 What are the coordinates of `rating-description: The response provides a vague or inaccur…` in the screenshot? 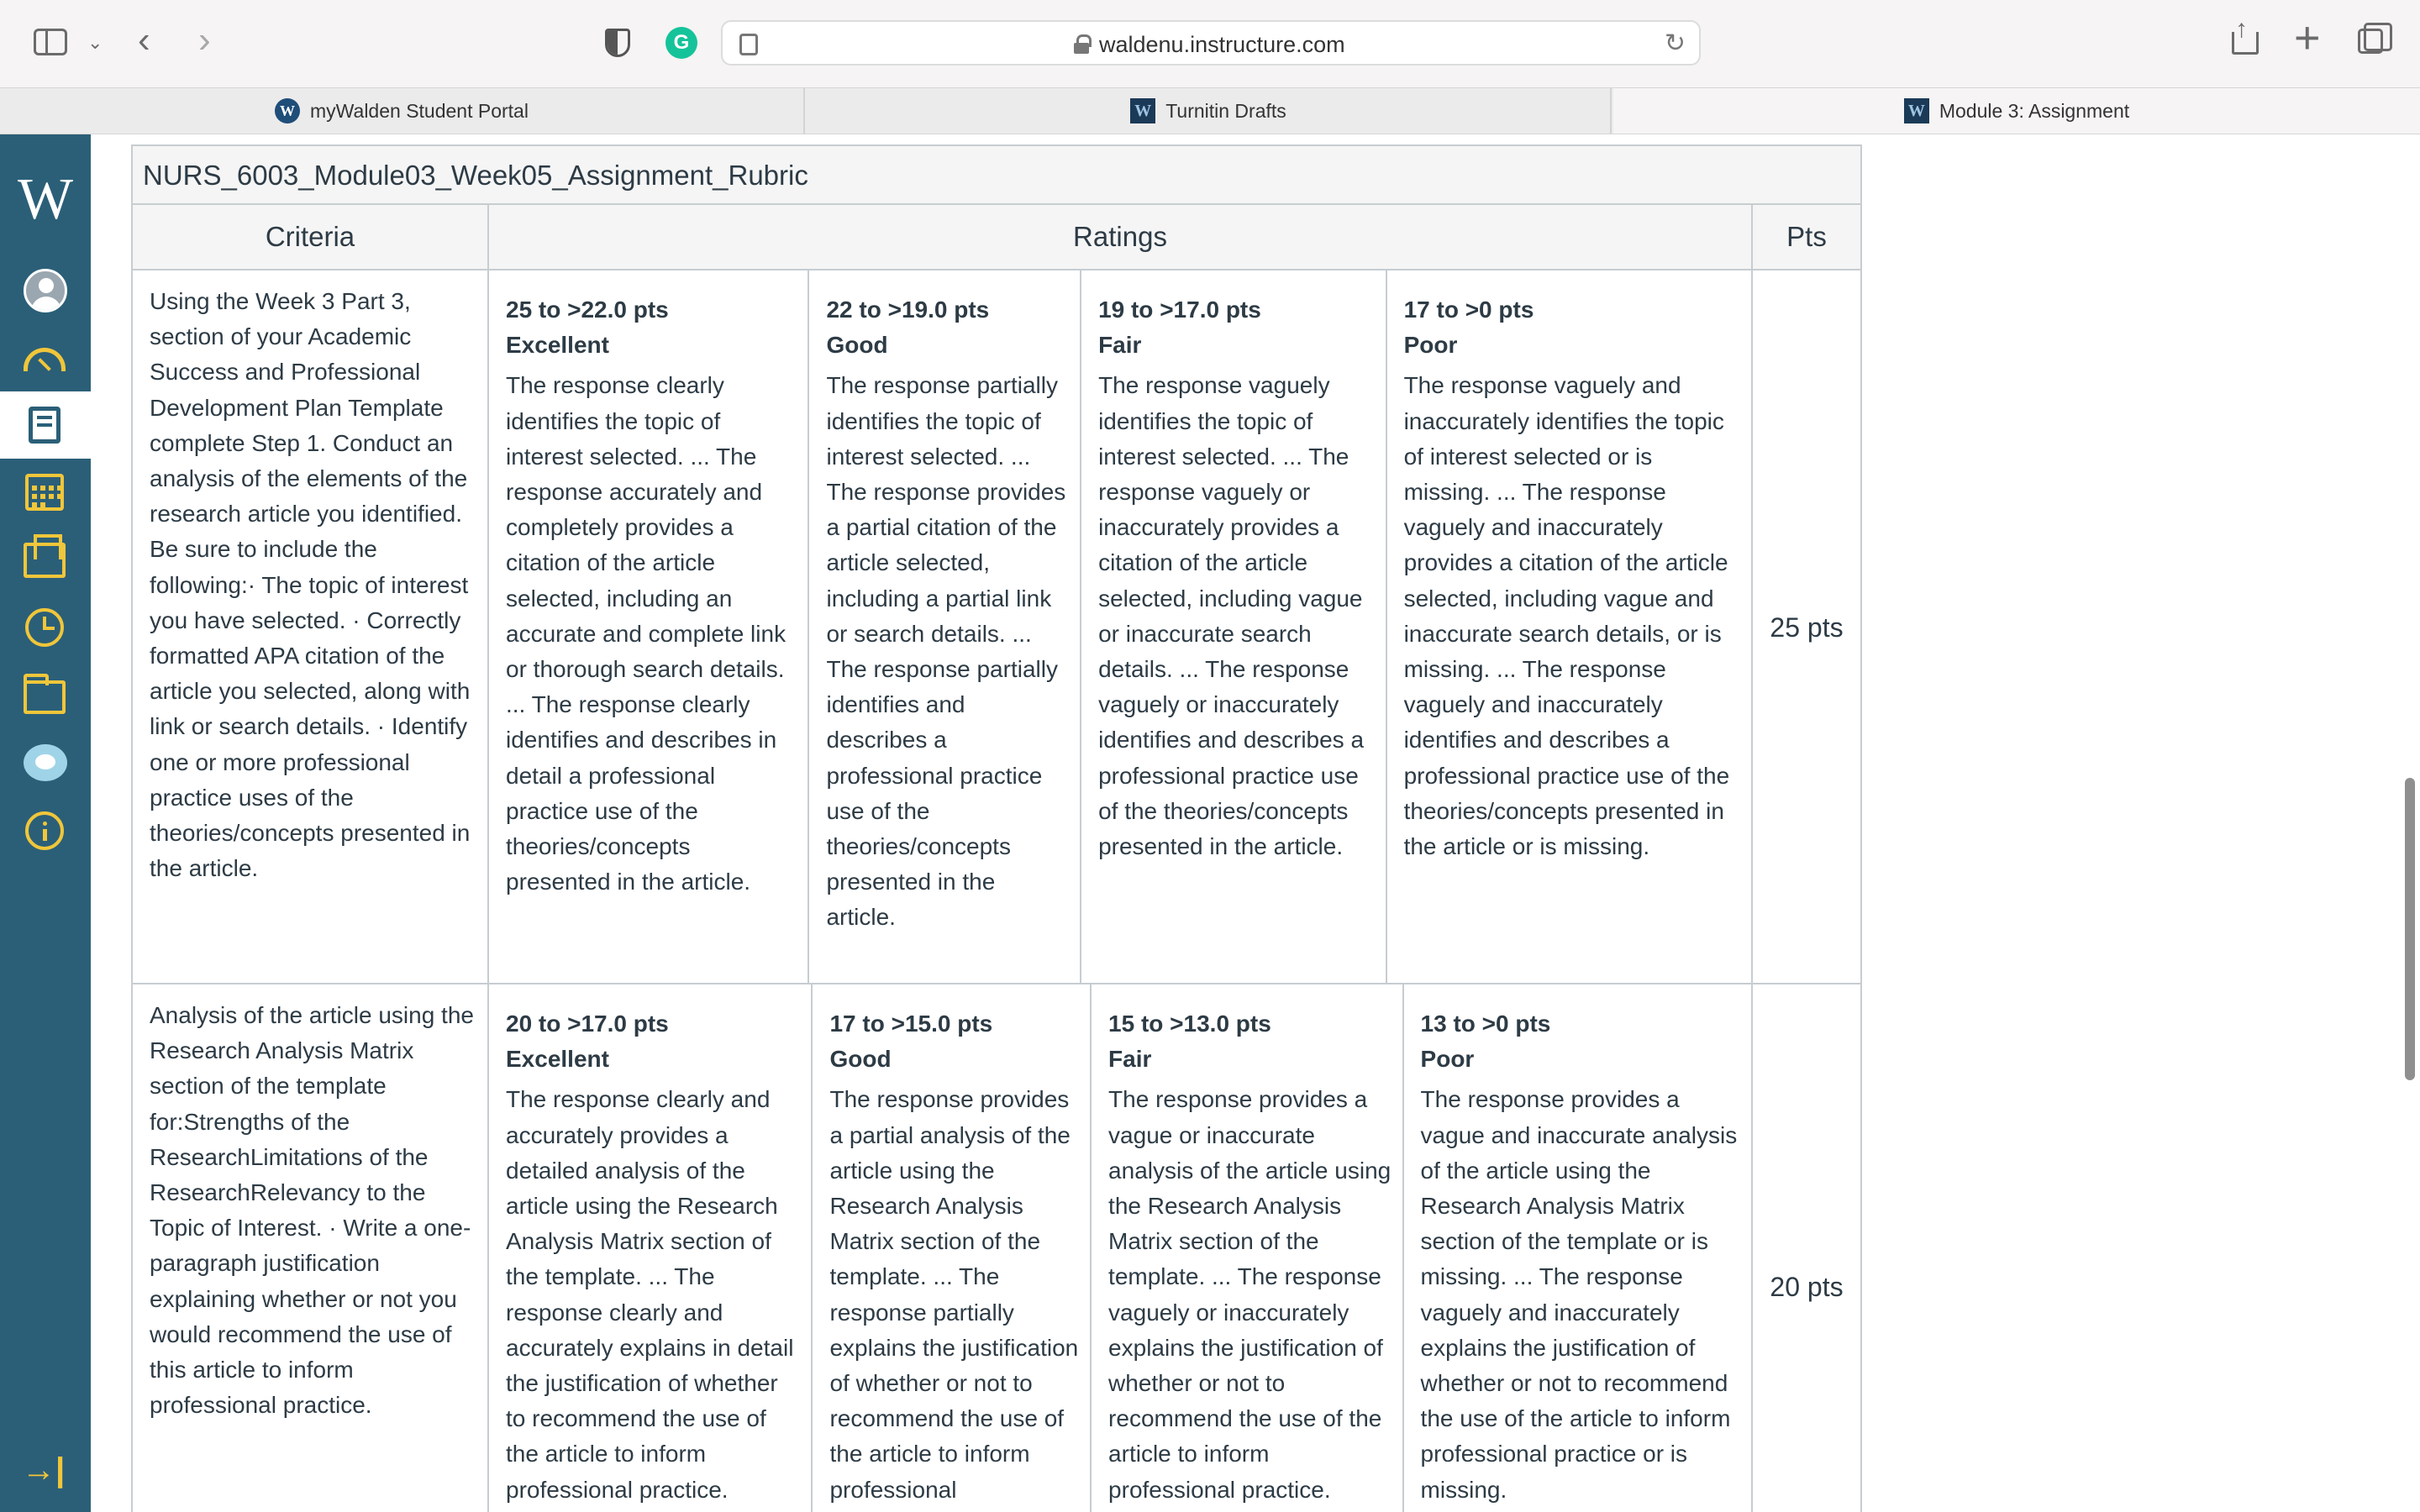 It's located at (1250, 1294).